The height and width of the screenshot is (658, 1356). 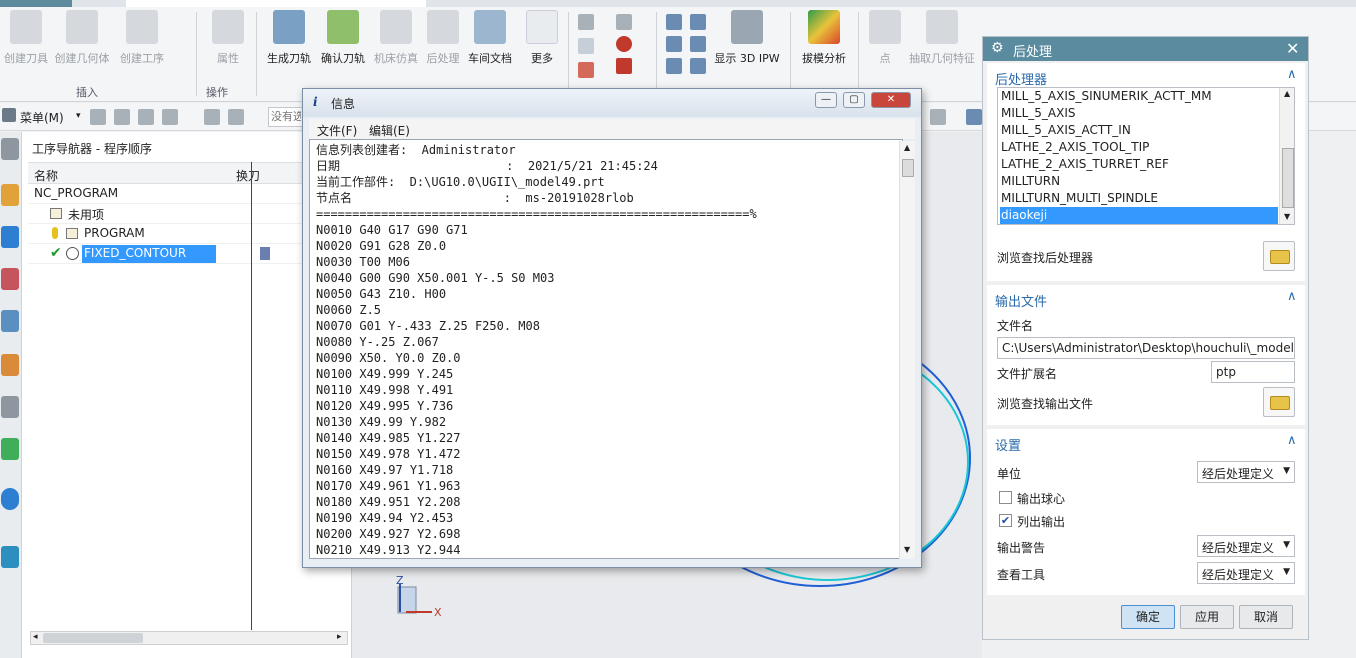 What do you see at coordinates (624, 66) in the screenshot?
I see `curve-icon` at bounding box center [624, 66].